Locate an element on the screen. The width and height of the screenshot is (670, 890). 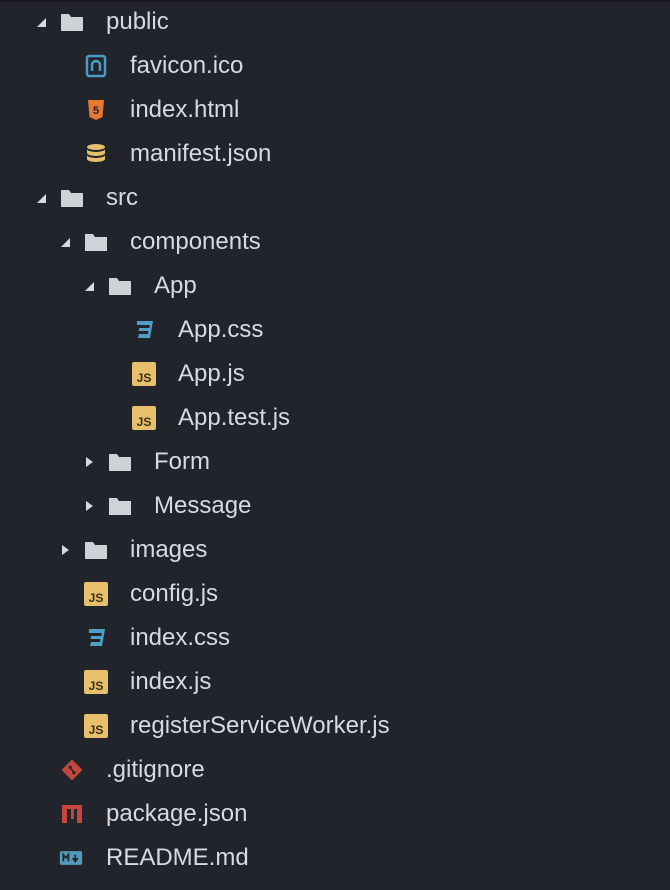
tree-item-label: App.js is located at coordinates (211, 373).